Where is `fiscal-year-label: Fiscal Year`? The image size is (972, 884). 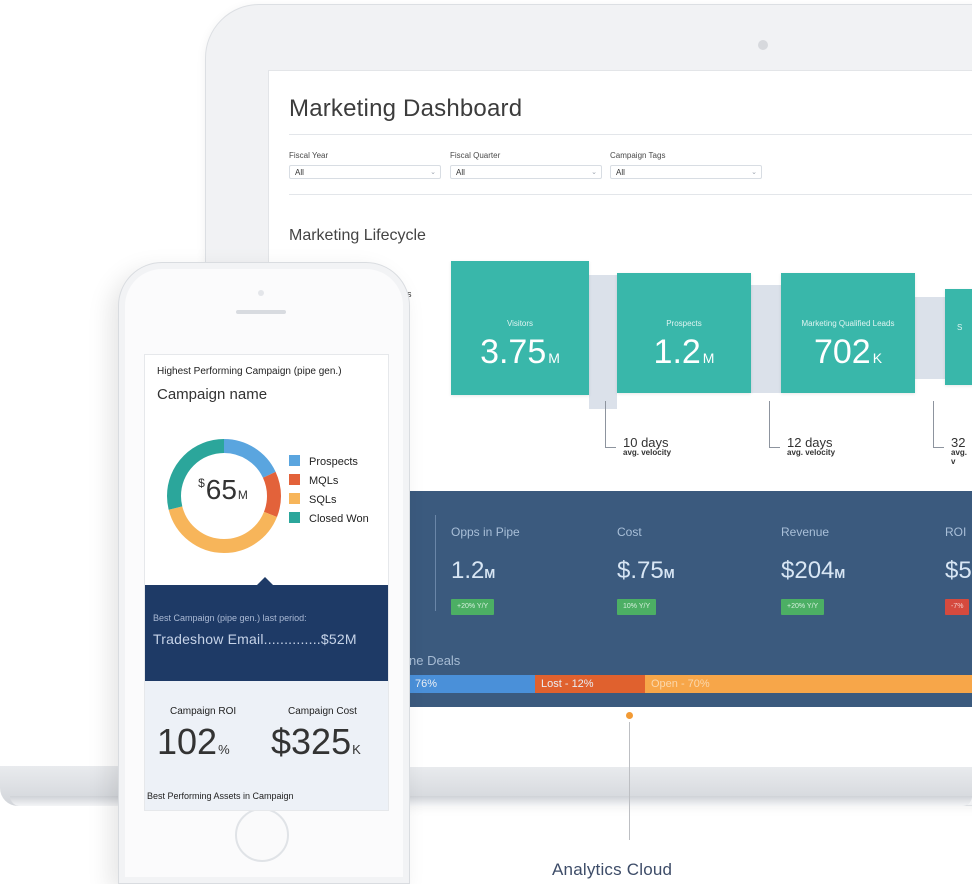 fiscal-year-label: Fiscal Year is located at coordinates (309, 155).